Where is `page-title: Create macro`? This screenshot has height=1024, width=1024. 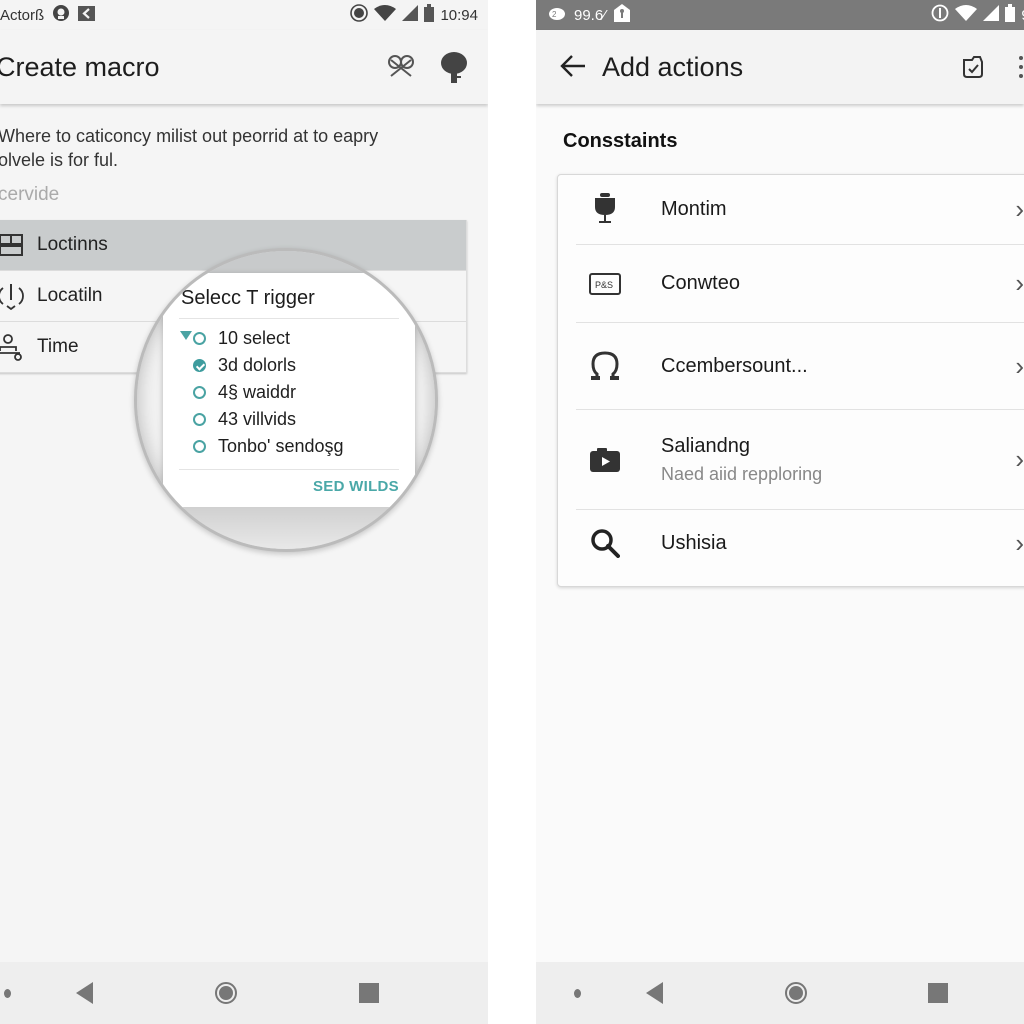 page-title: Create macro is located at coordinates (80, 66).